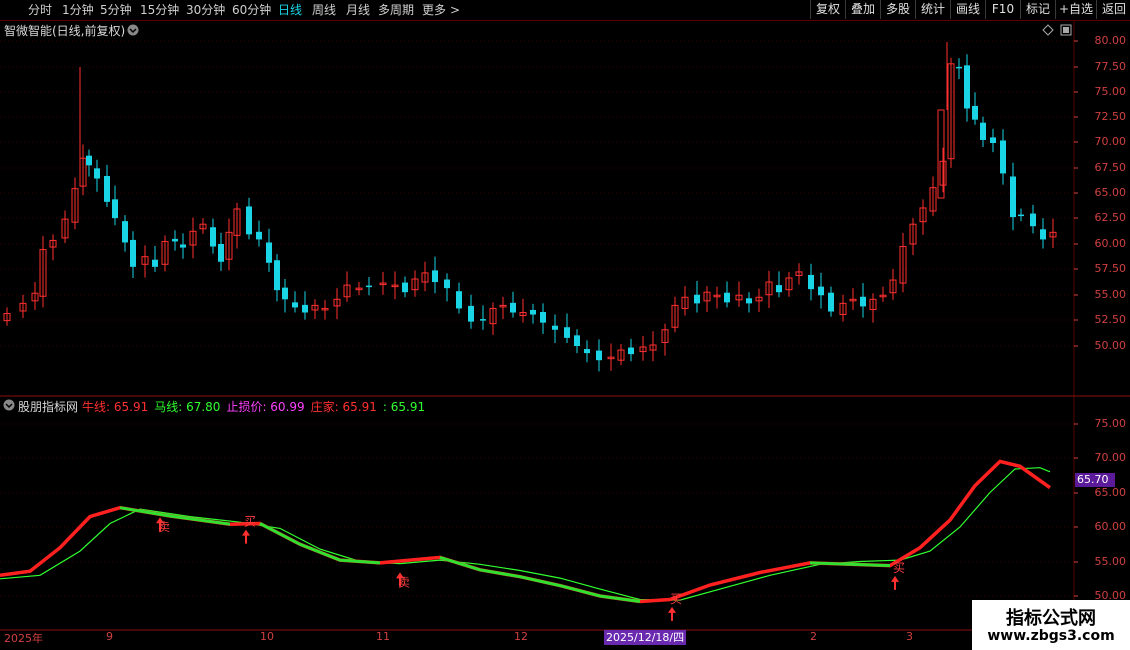  Describe the element at coordinates (1110, 492) in the screenshot. I see `indicator-tick: 65.00` at that location.